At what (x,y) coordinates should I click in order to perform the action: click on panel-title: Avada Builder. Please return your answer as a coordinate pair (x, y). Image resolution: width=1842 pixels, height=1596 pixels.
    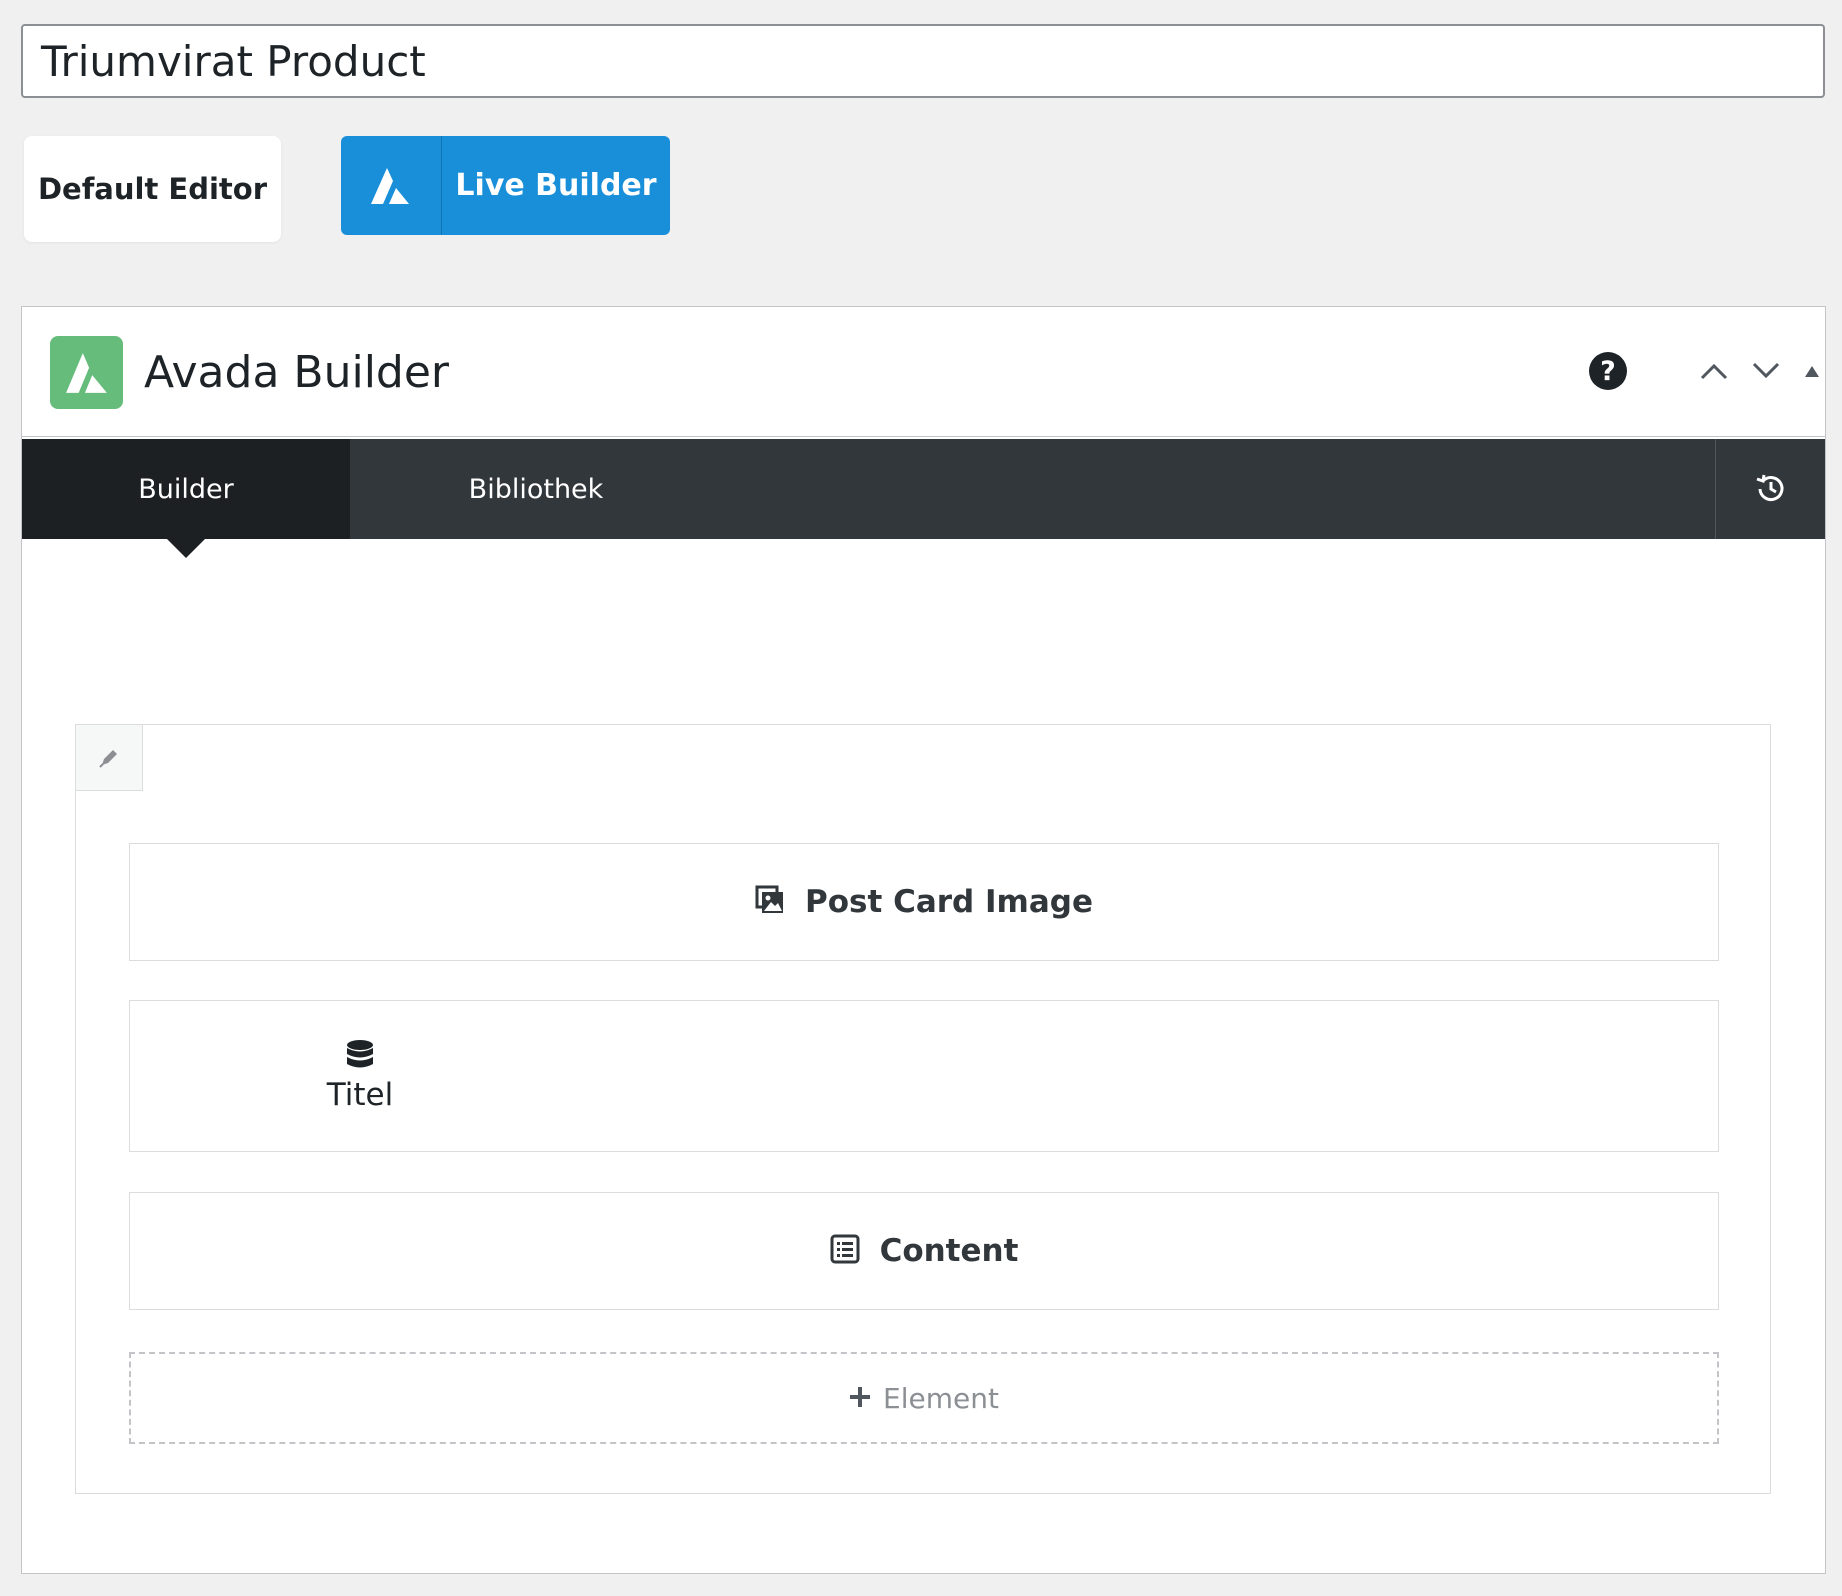
    Looking at the image, I should click on (297, 372).